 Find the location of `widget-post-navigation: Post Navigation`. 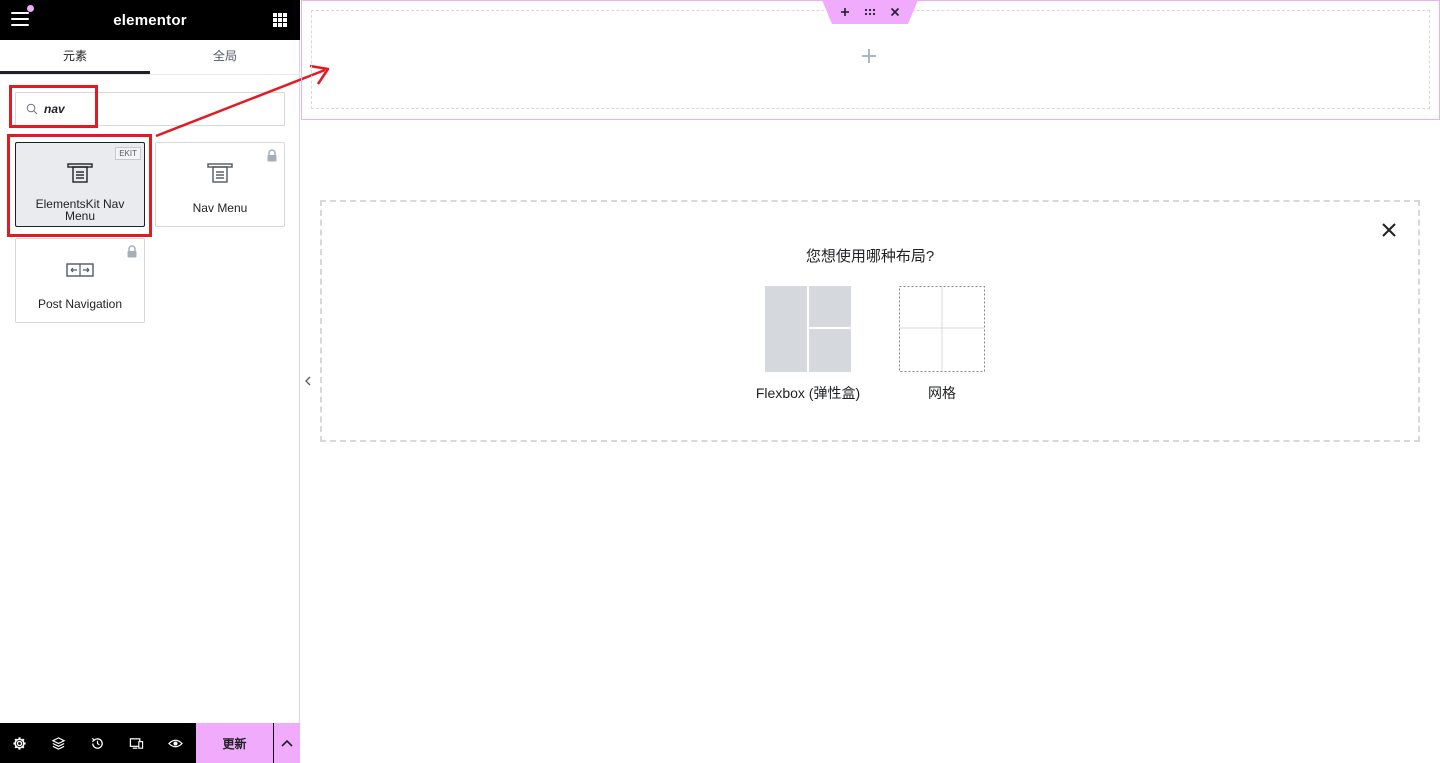

widget-post-navigation: Post Navigation is located at coordinates (80, 280).